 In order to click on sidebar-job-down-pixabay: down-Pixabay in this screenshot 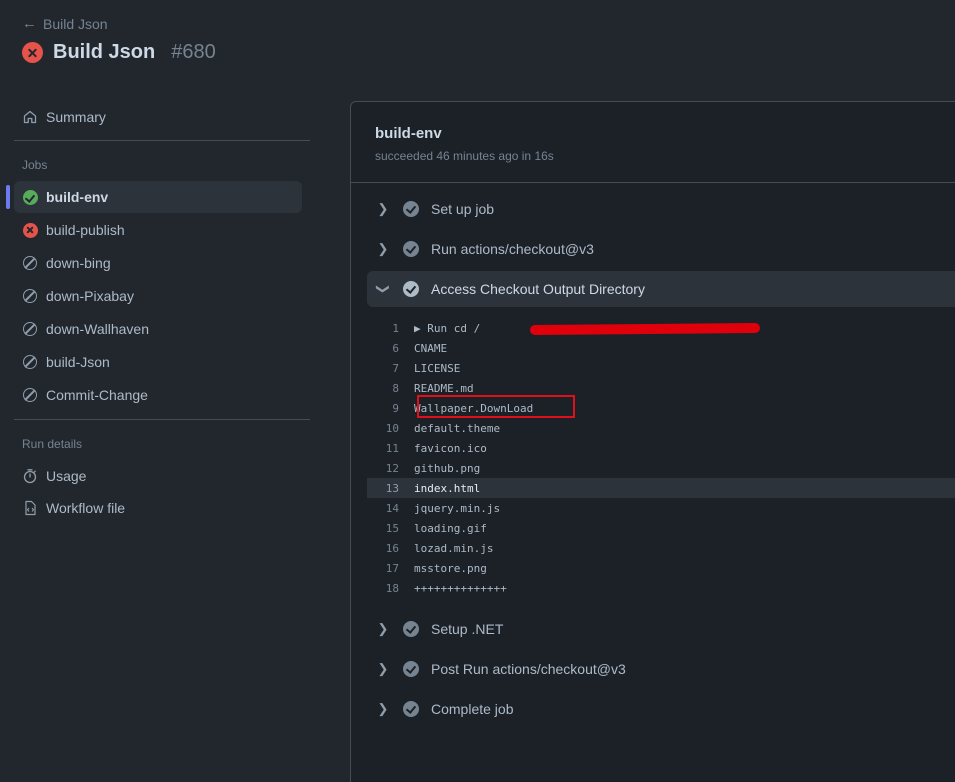, I will do `click(158, 296)`.